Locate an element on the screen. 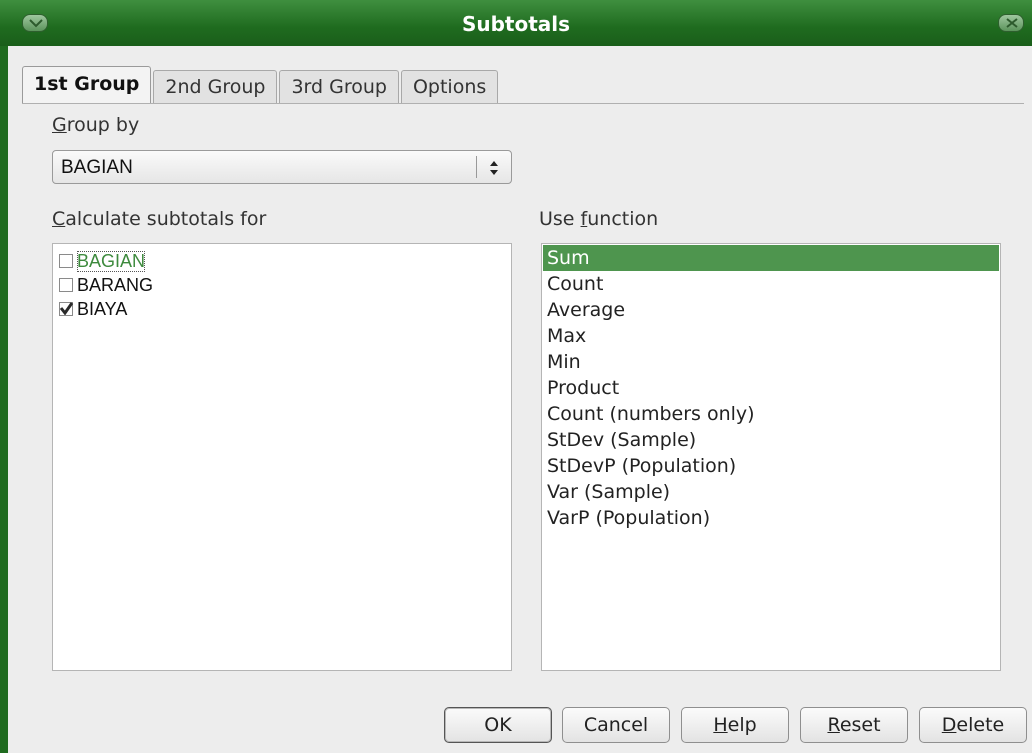 The height and width of the screenshot is (753, 1032). field-label-bagian: BAGIAN is located at coordinates (111, 261).